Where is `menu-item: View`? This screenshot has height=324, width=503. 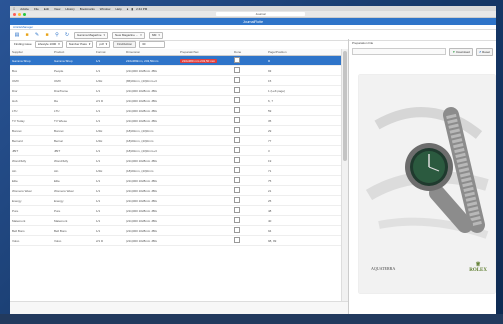
menu-item: View is located at coordinates (57, 9).